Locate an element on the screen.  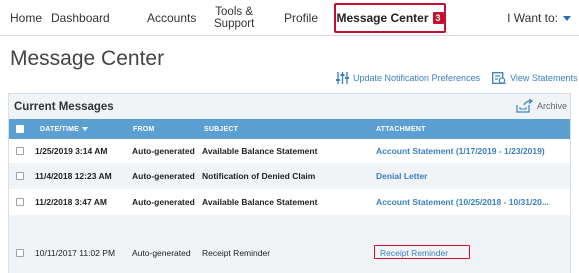
attachment-link: Denial Letter is located at coordinates (402, 176).